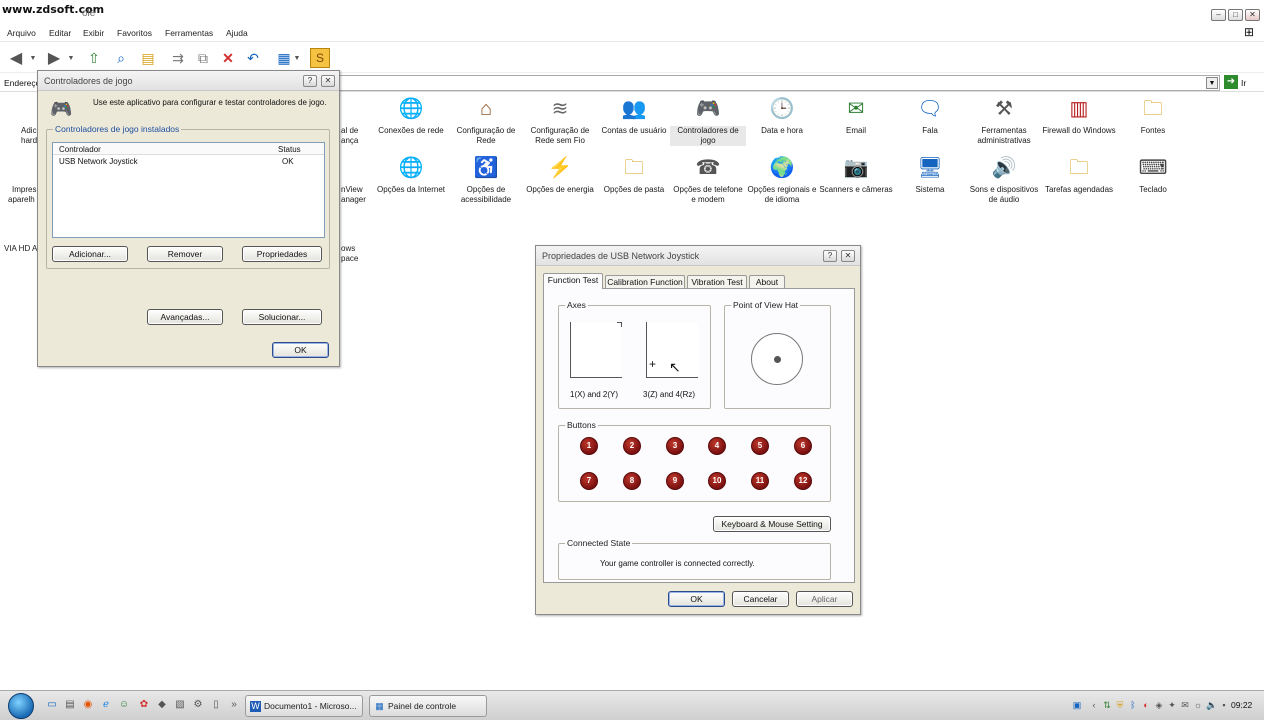 The height and width of the screenshot is (720, 1264). I want to click on taskbar-item-control-panel: ▦ Painel de controle, so click(428, 706).